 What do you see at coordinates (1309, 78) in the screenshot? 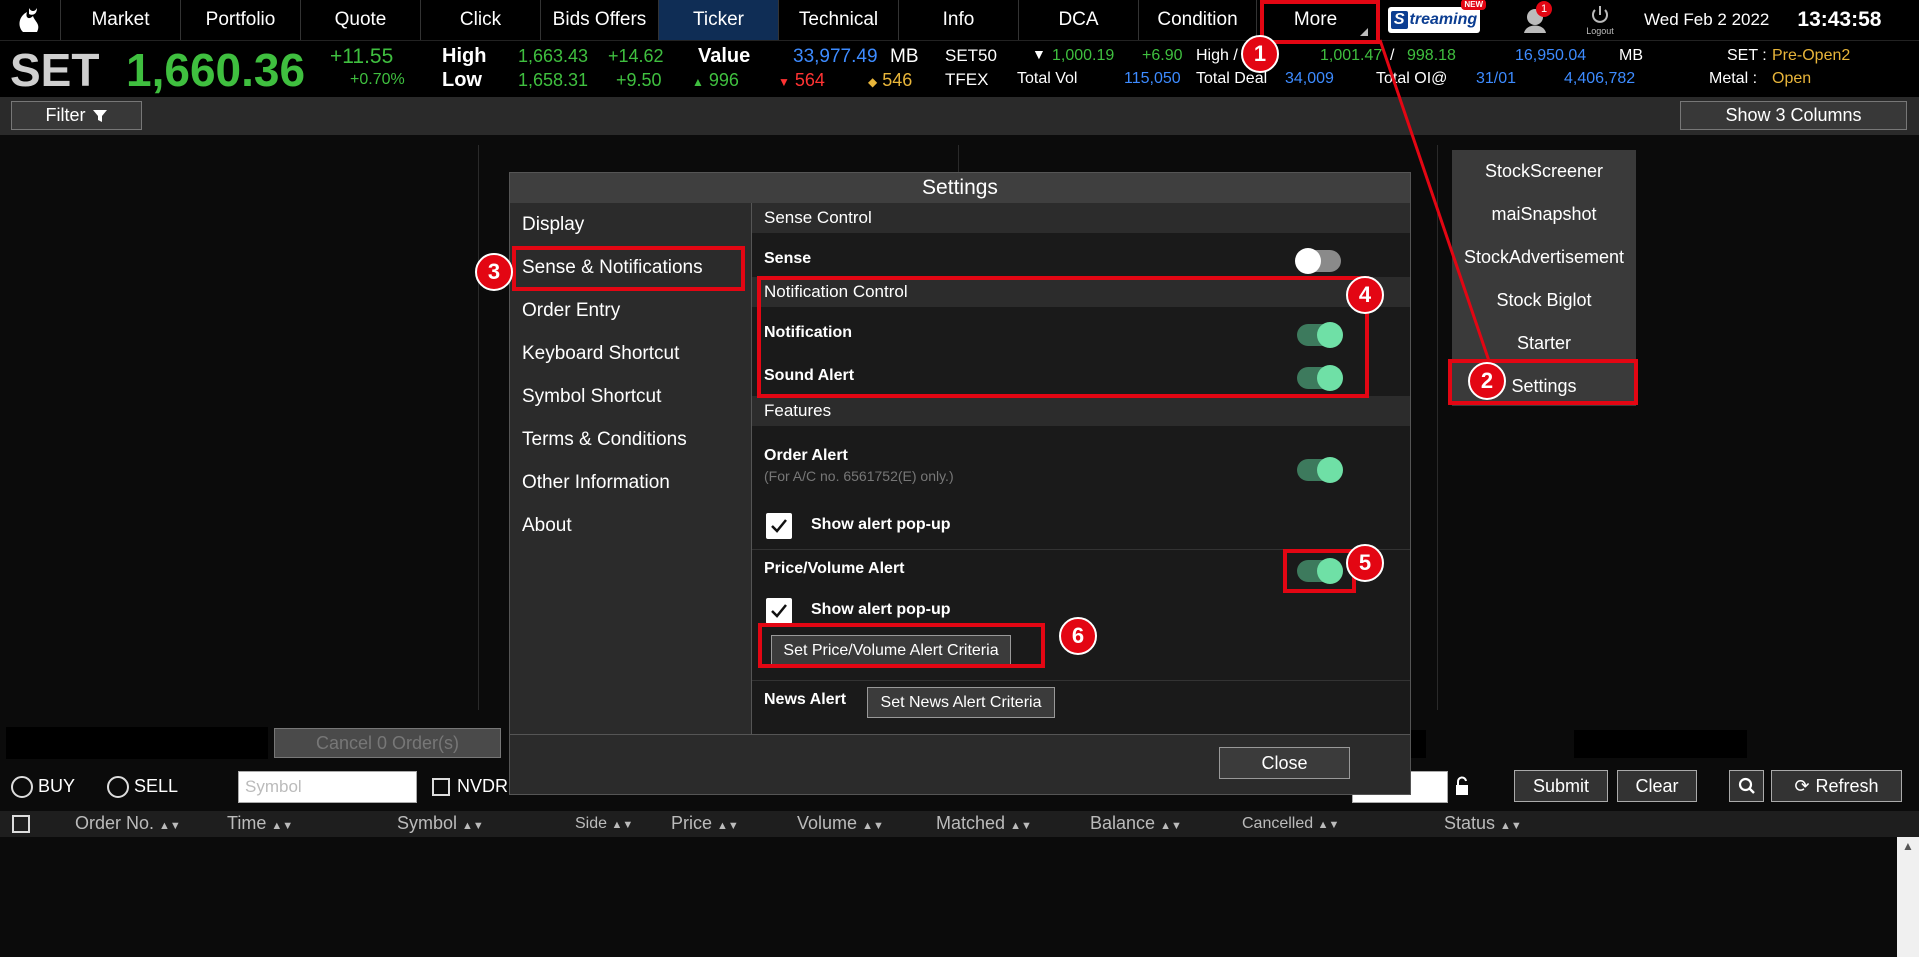
I see `total-deal-value: 34,009` at bounding box center [1309, 78].